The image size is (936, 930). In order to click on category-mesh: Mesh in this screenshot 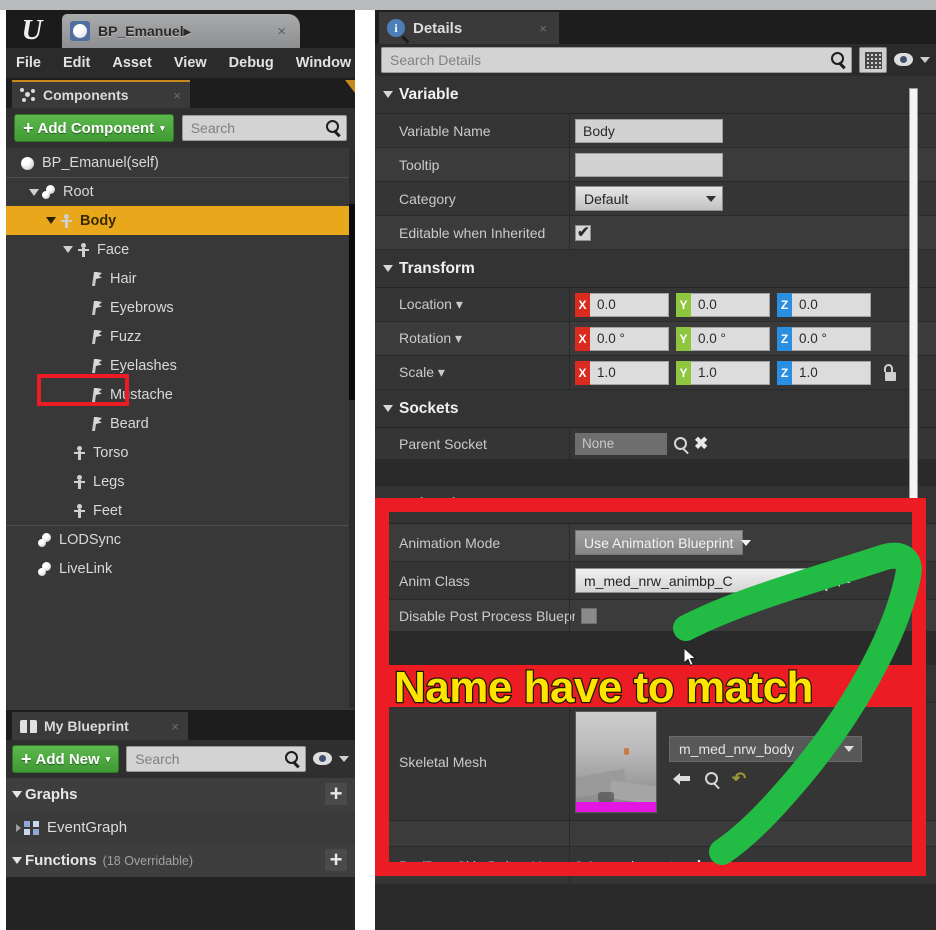, I will do `click(655, 684)`.